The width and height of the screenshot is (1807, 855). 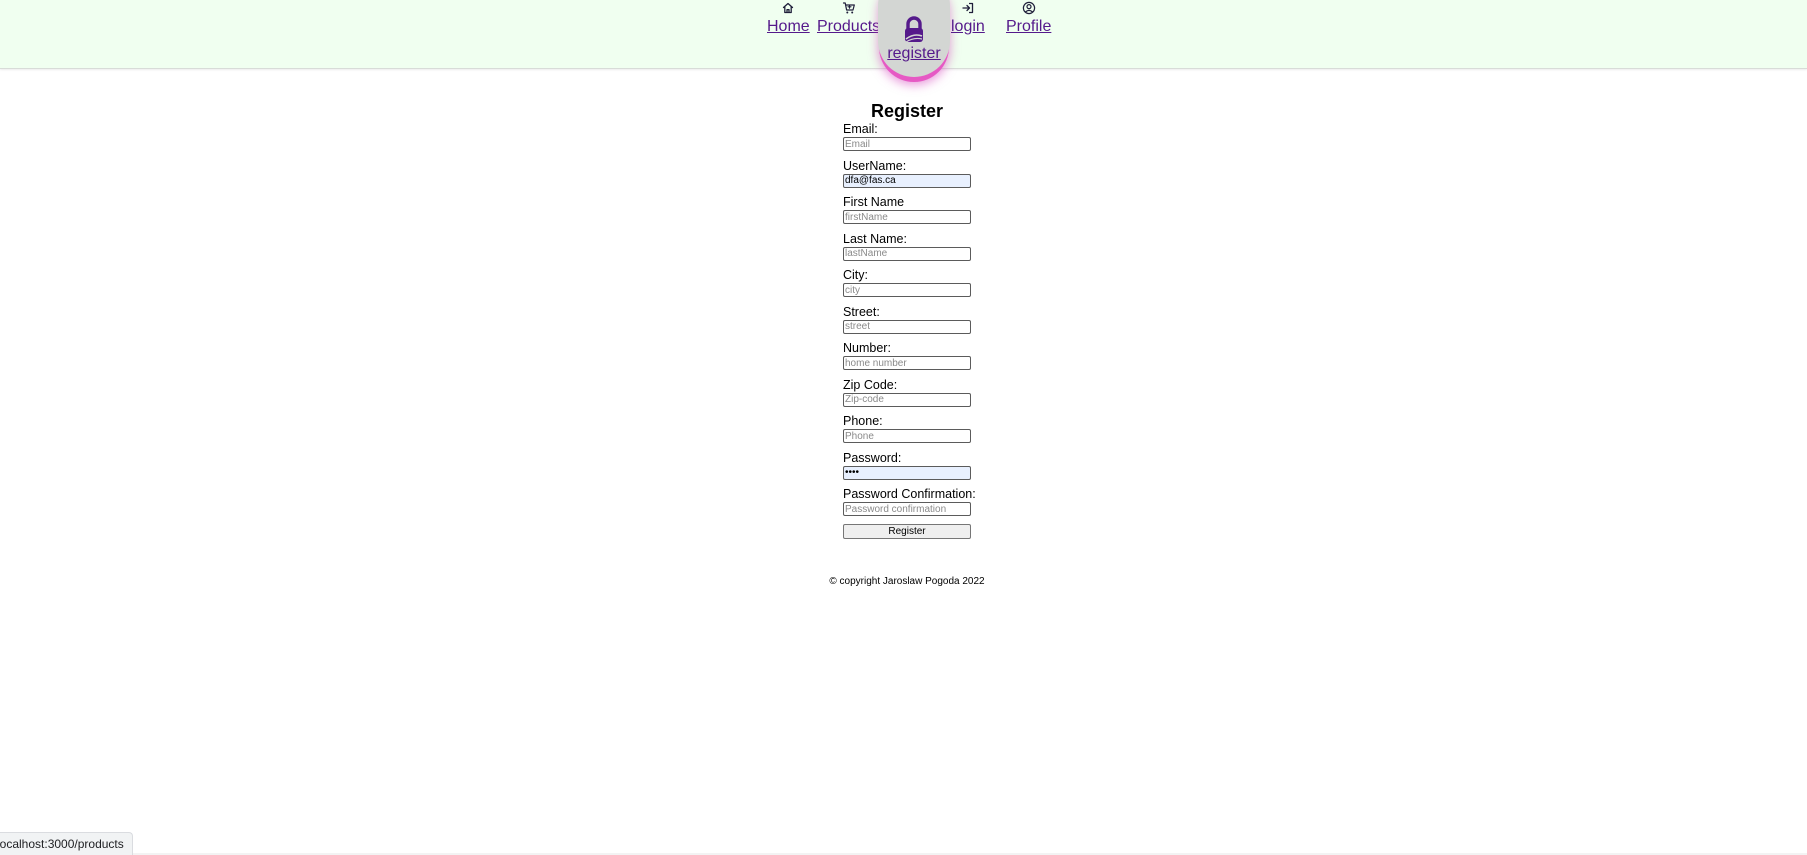 I want to click on city-input, so click(x=907, y=290).